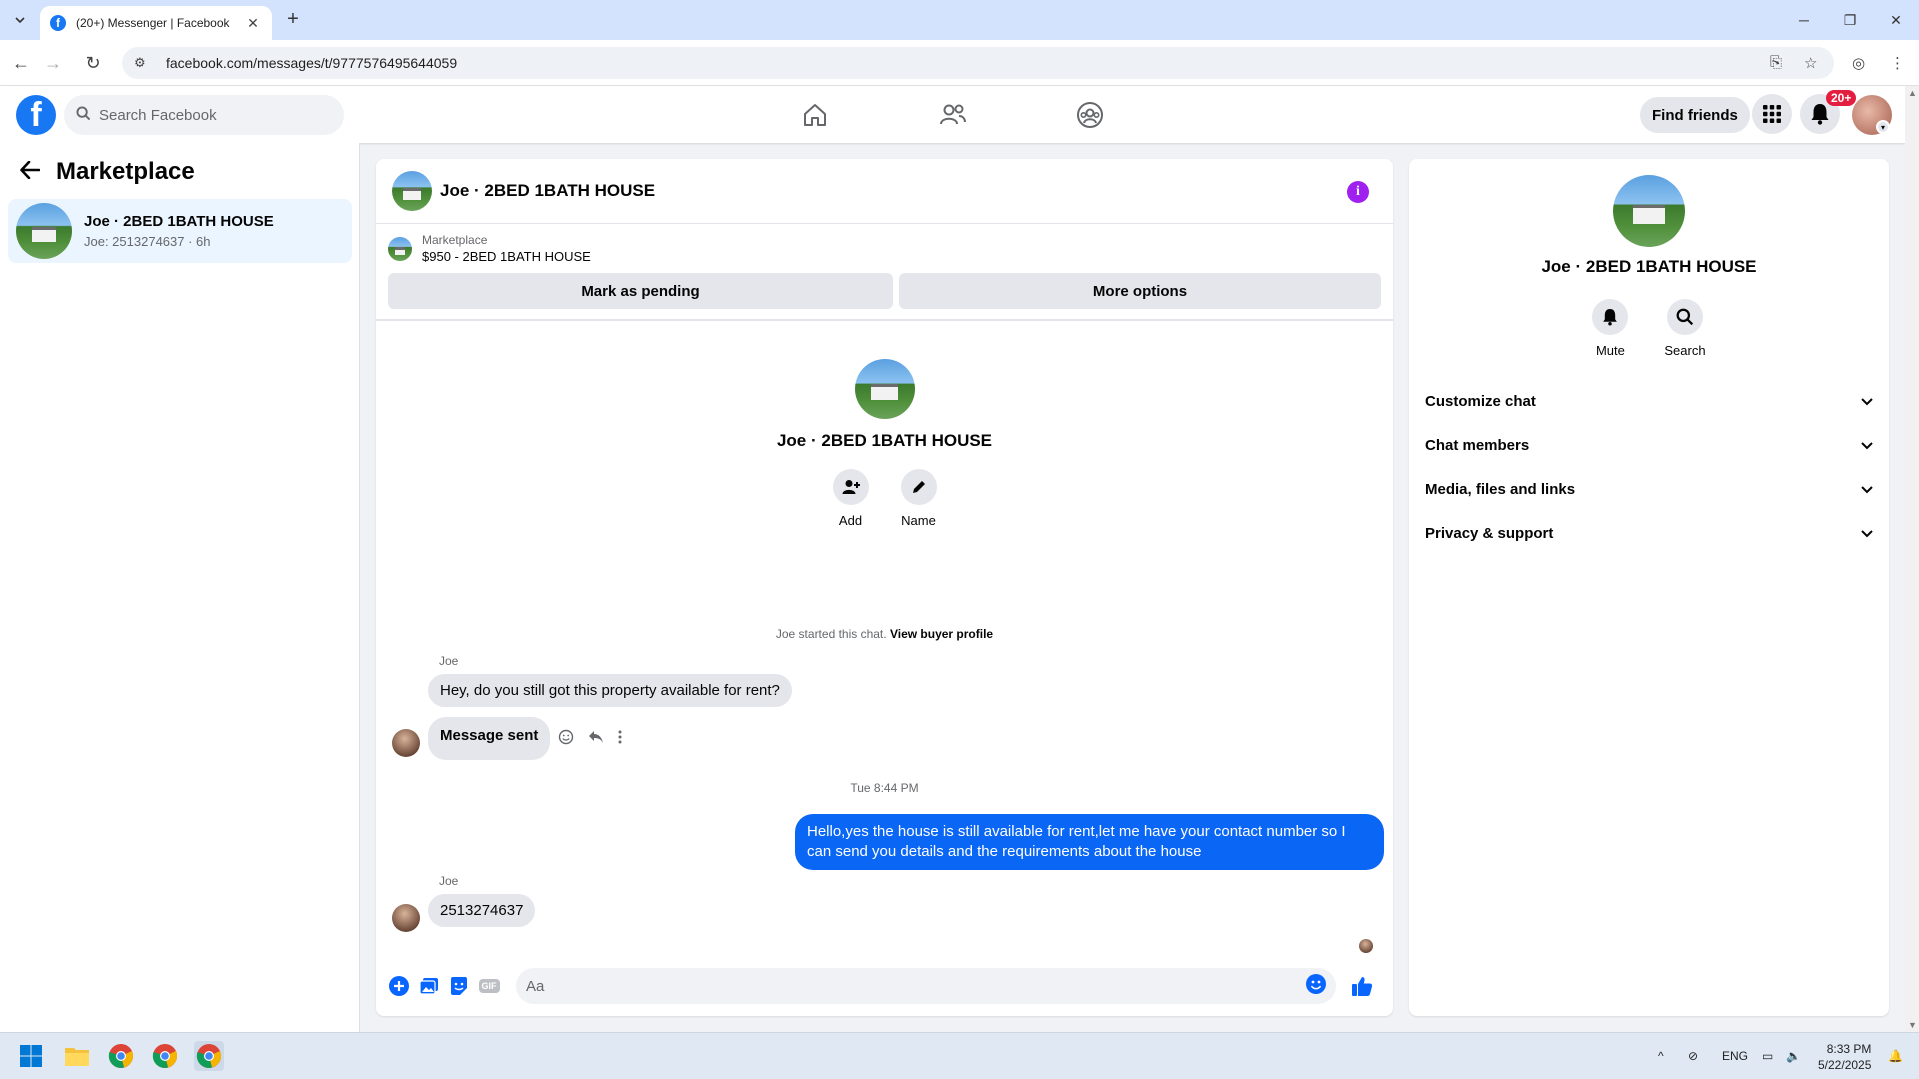 Image resolution: width=1919 pixels, height=1079 pixels. What do you see at coordinates (459, 986) in the screenshot?
I see `sticker-icon` at bounding box center [459, 986].